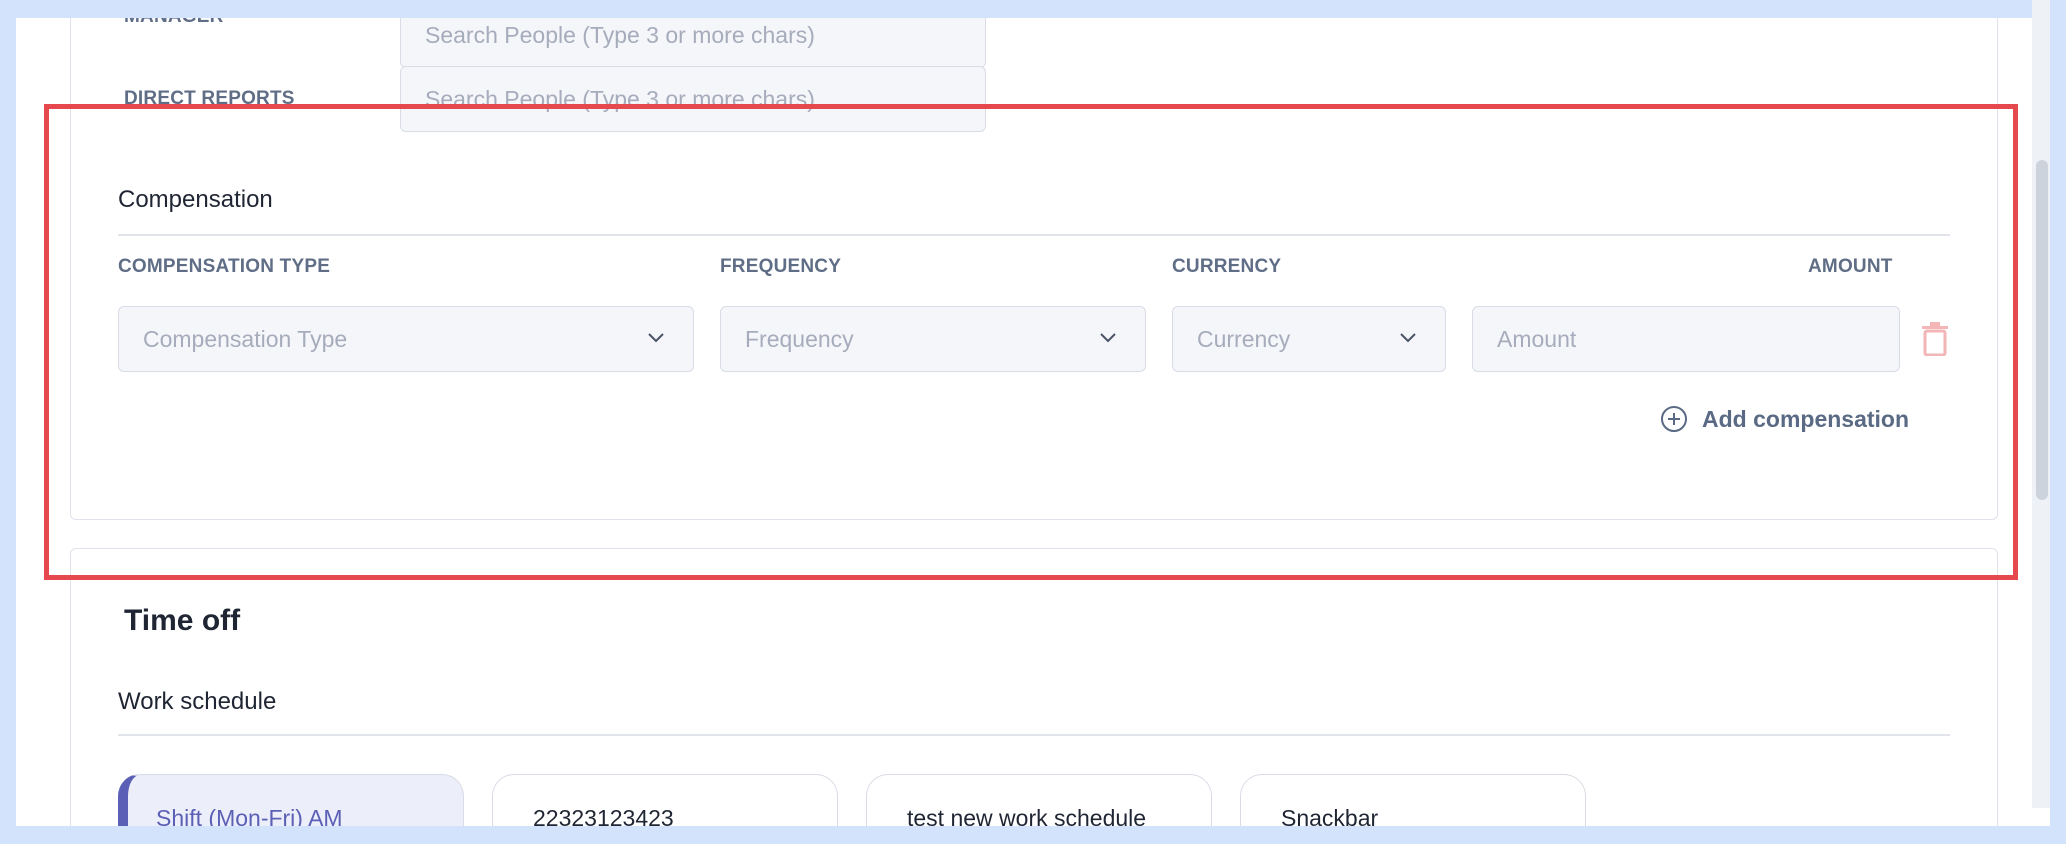 Image resolution: width=2066 pixels, height=844 pixels. Describe the element at coordinates (1537, 338) in the screenshot. I see `amount-placeholder: Amount` at that location.